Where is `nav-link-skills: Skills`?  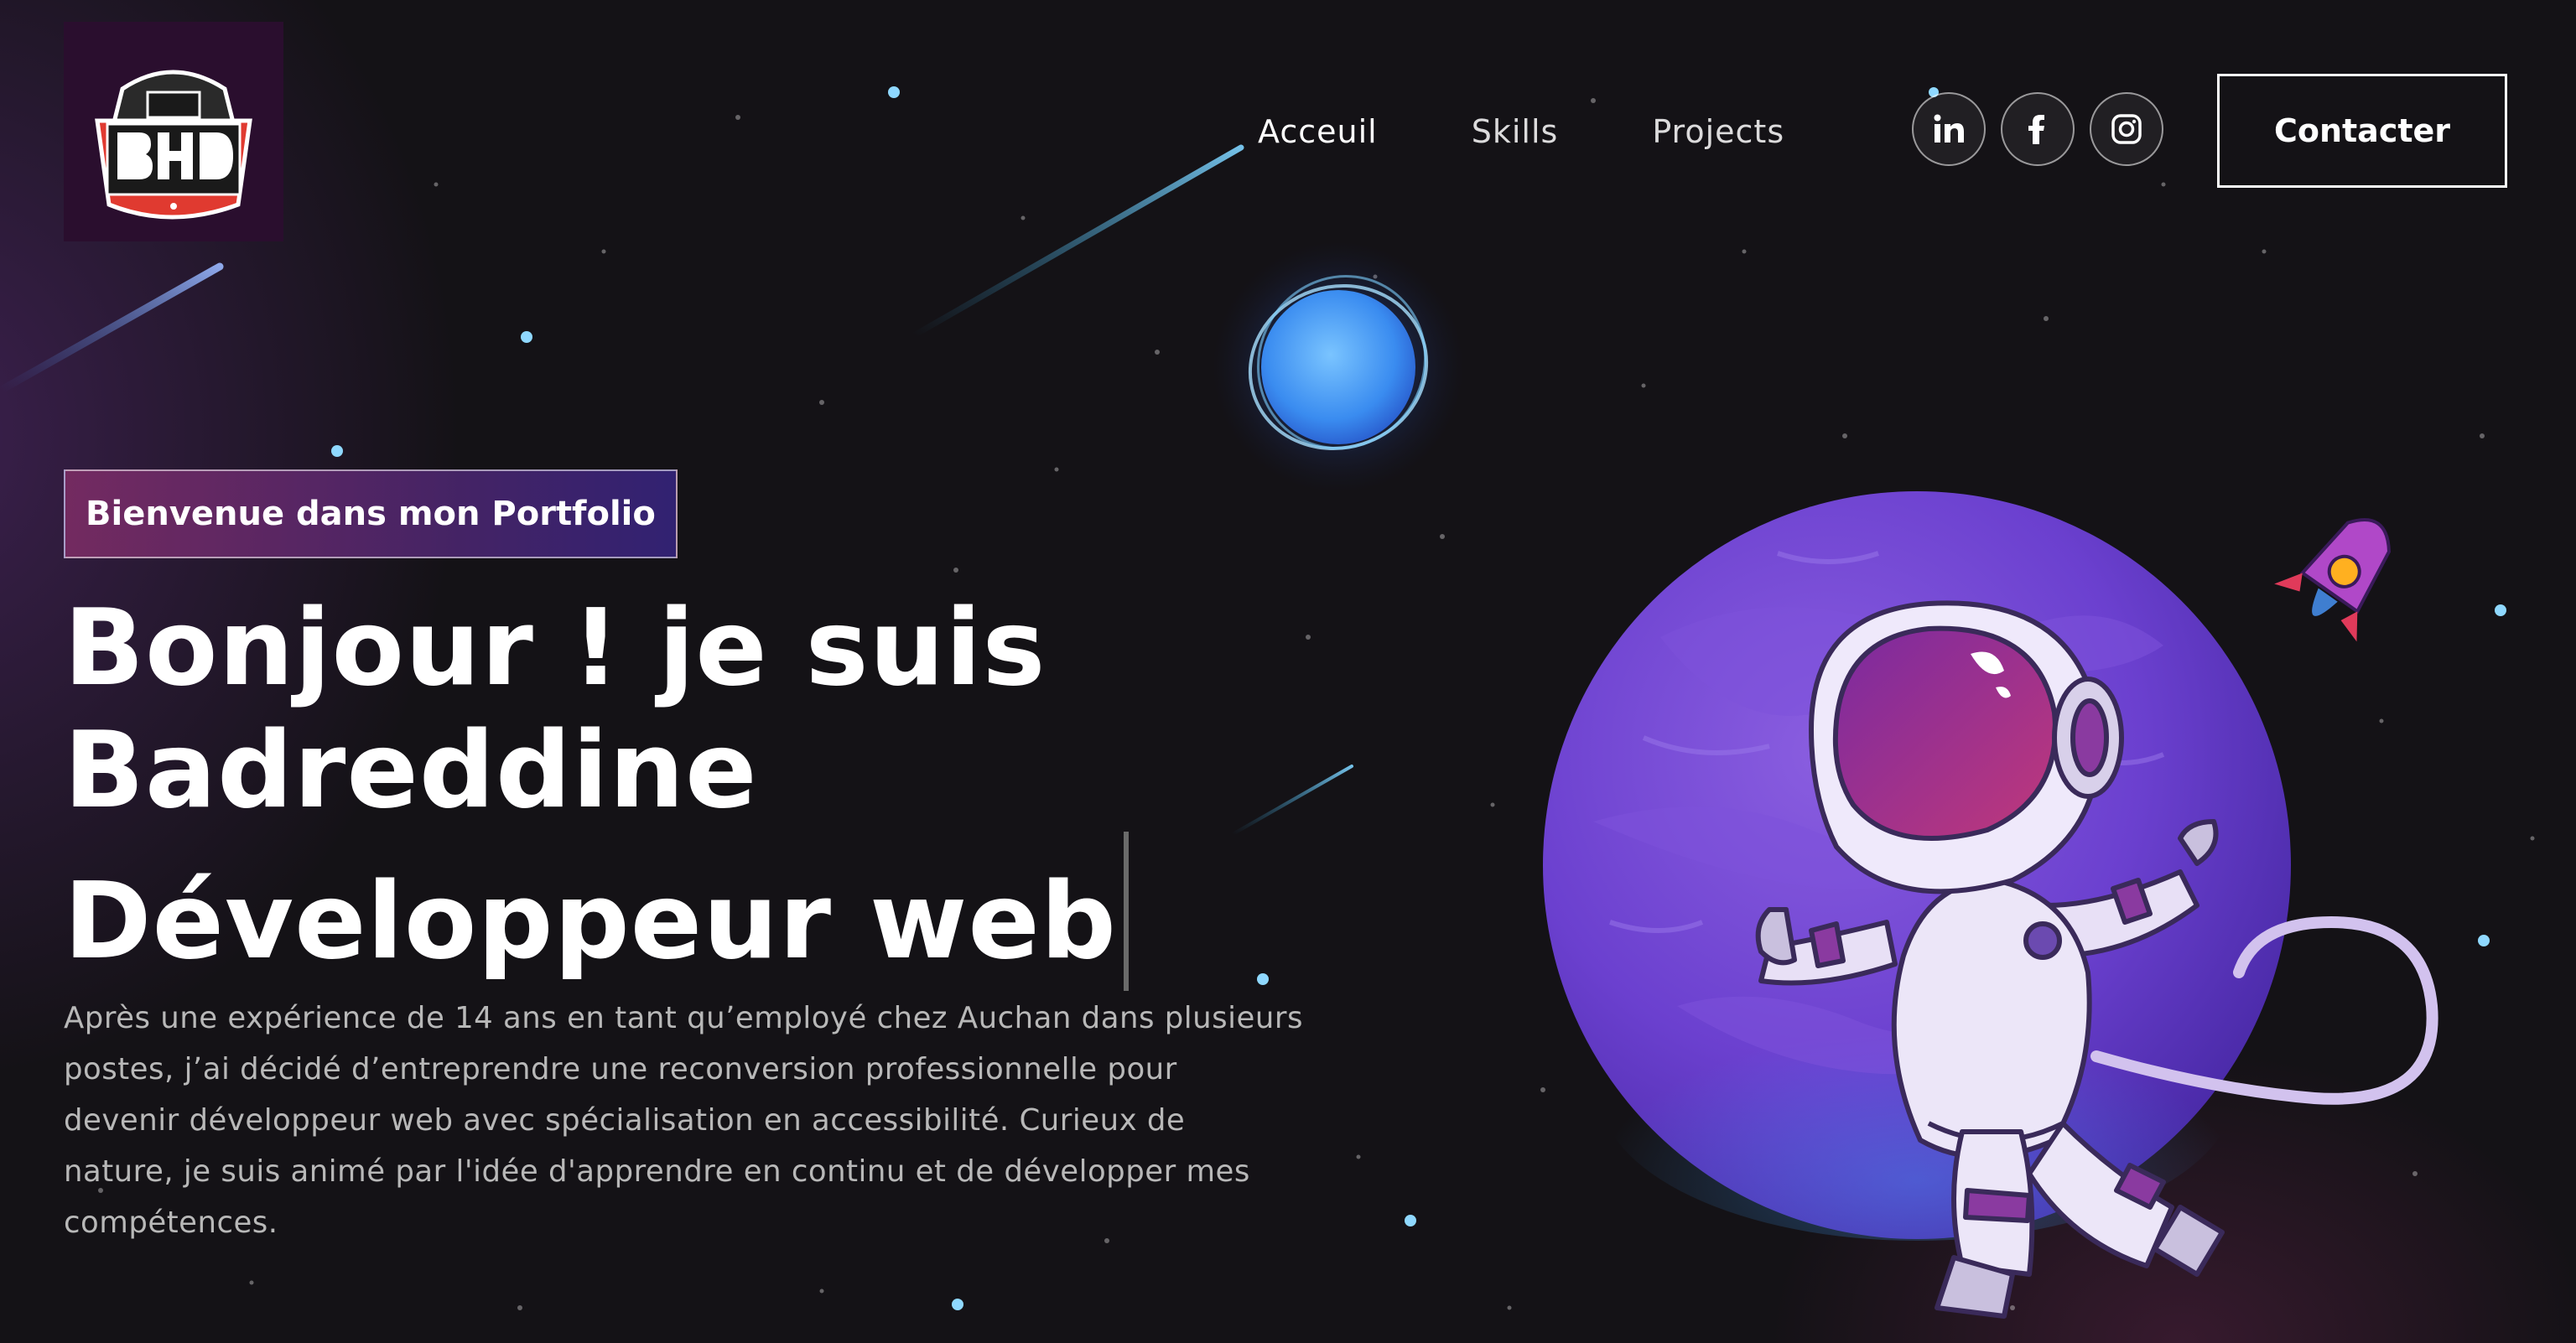 nav-link-skills: Skills is located at coordinates (1515, 131).